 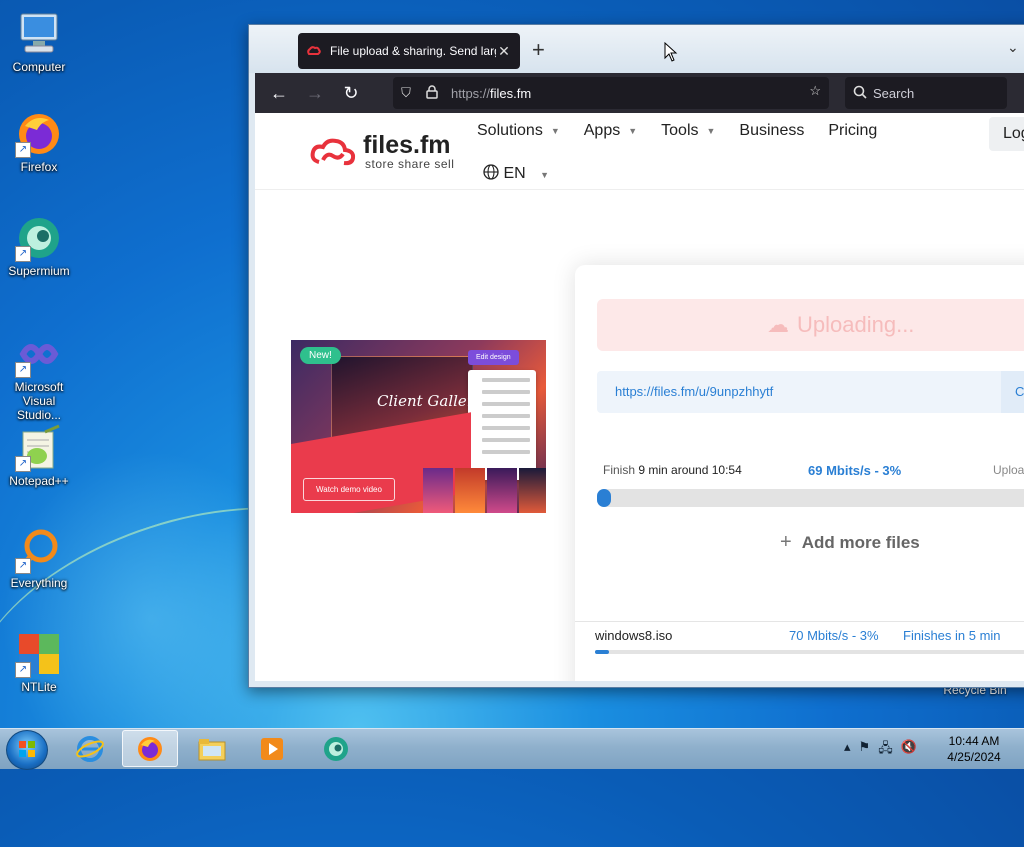 I want to click on cloud-upload-icon: ☁, so click(x=778, y=324).